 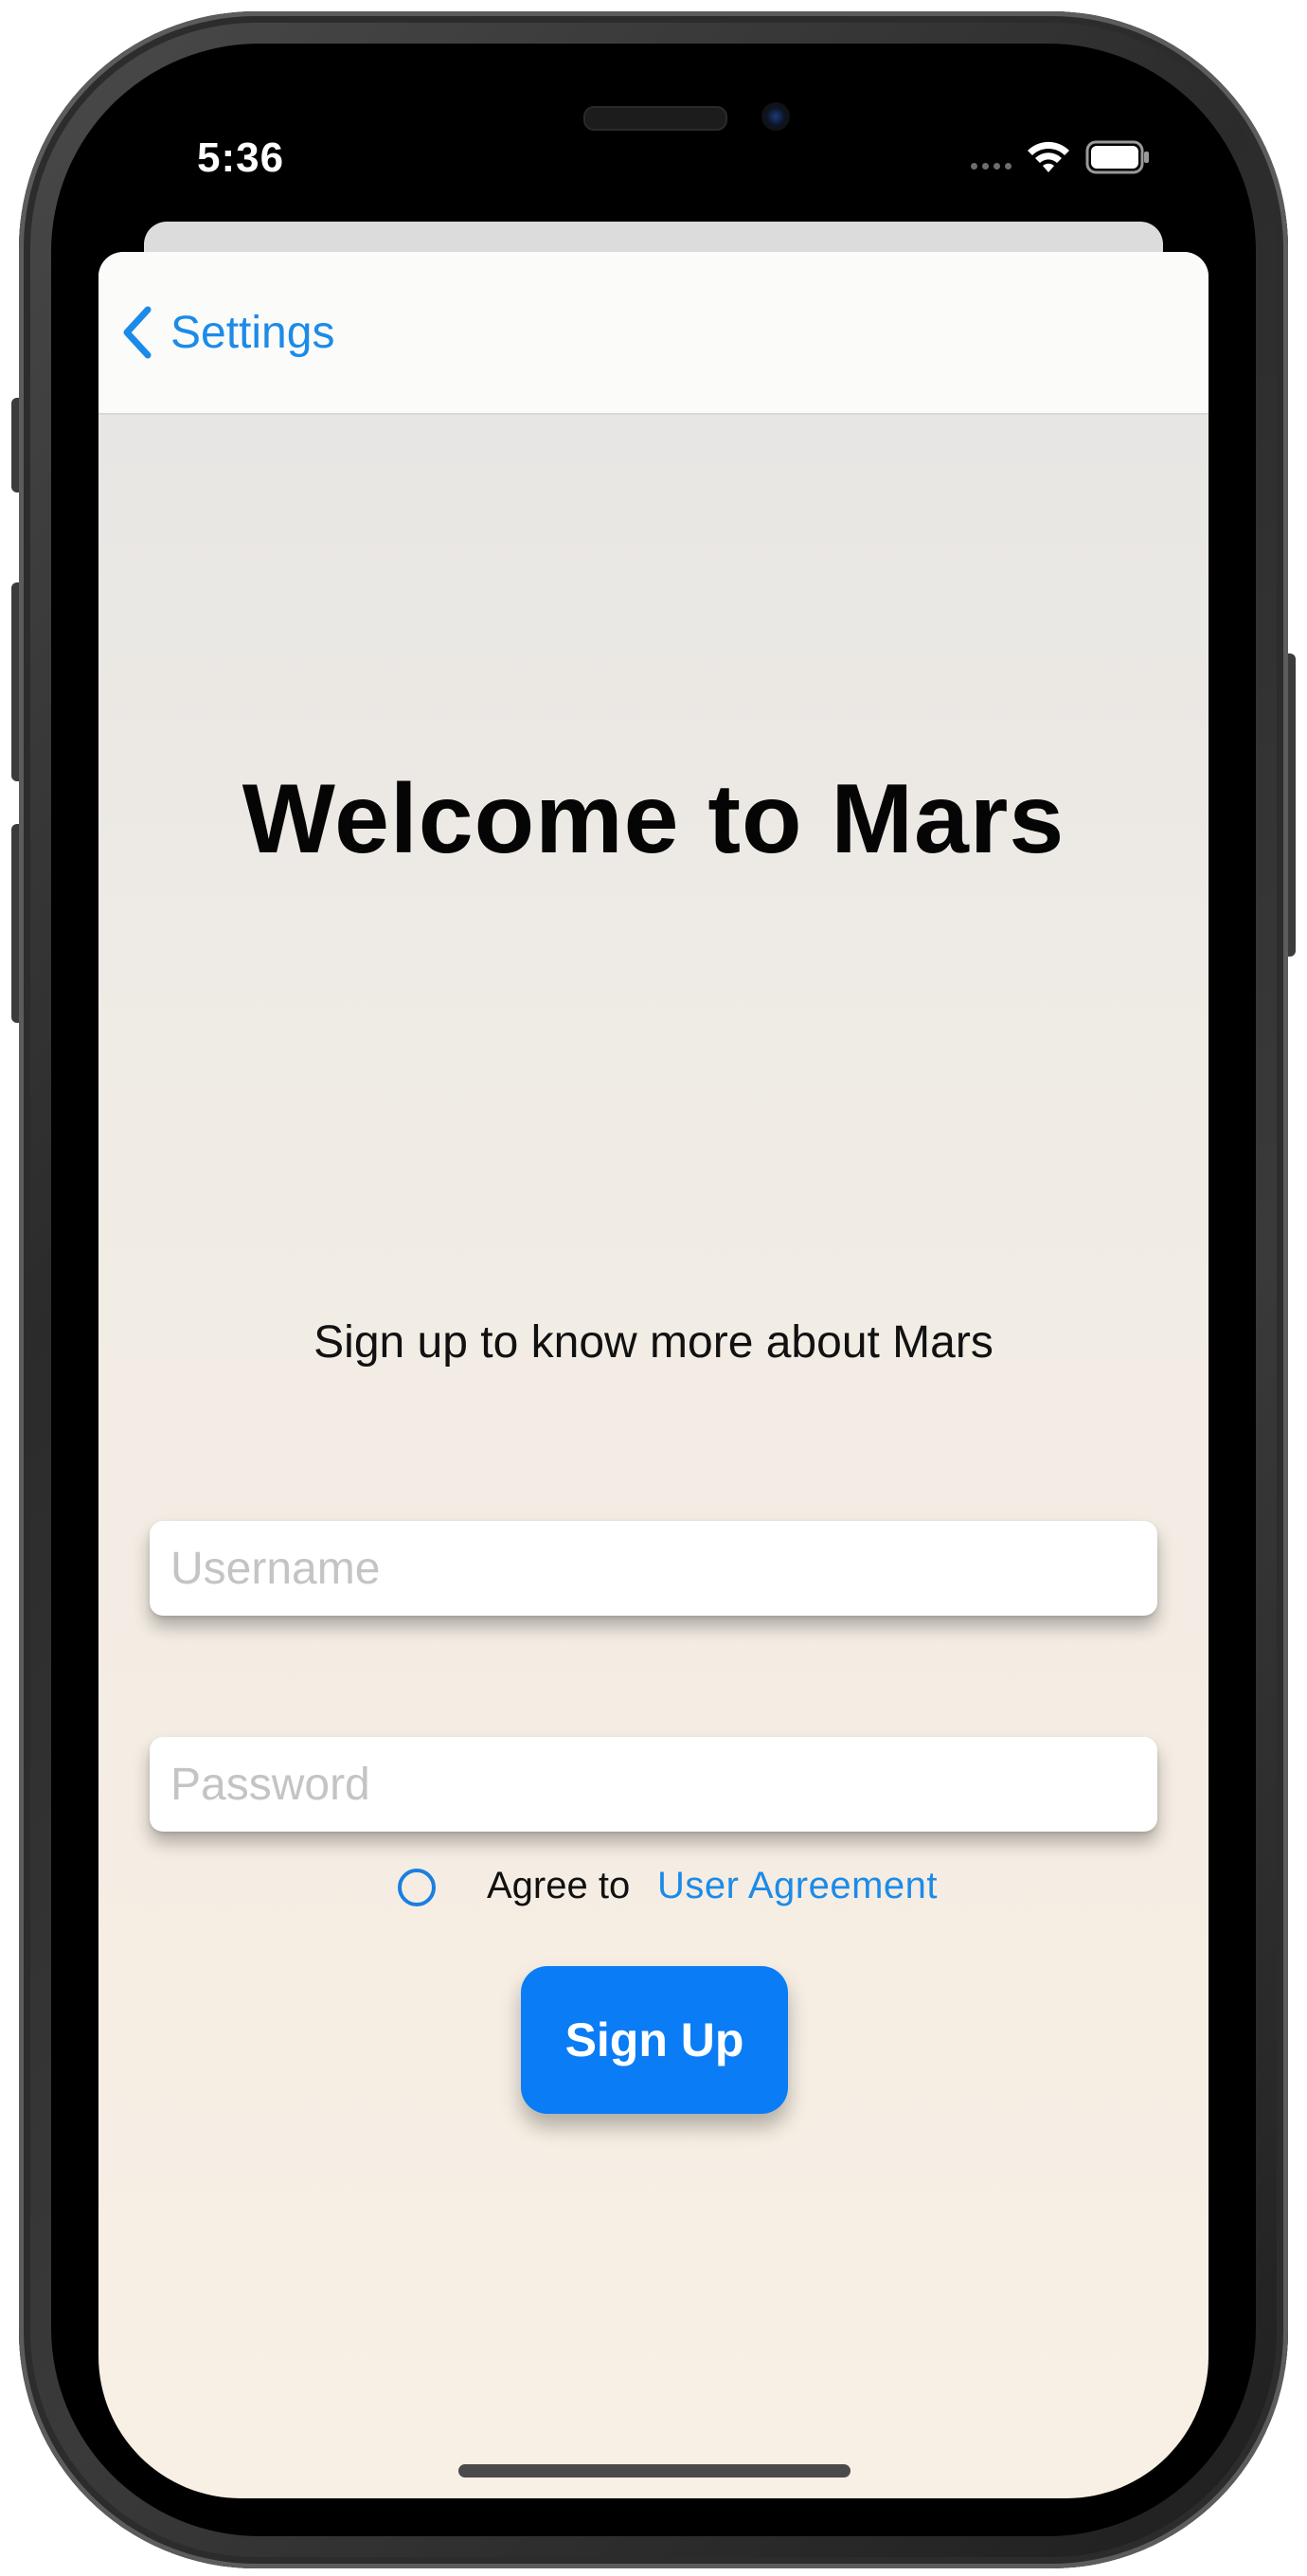 I want to click on agreement-row: Agree to User Agreement, so click(x=653, y=1887).